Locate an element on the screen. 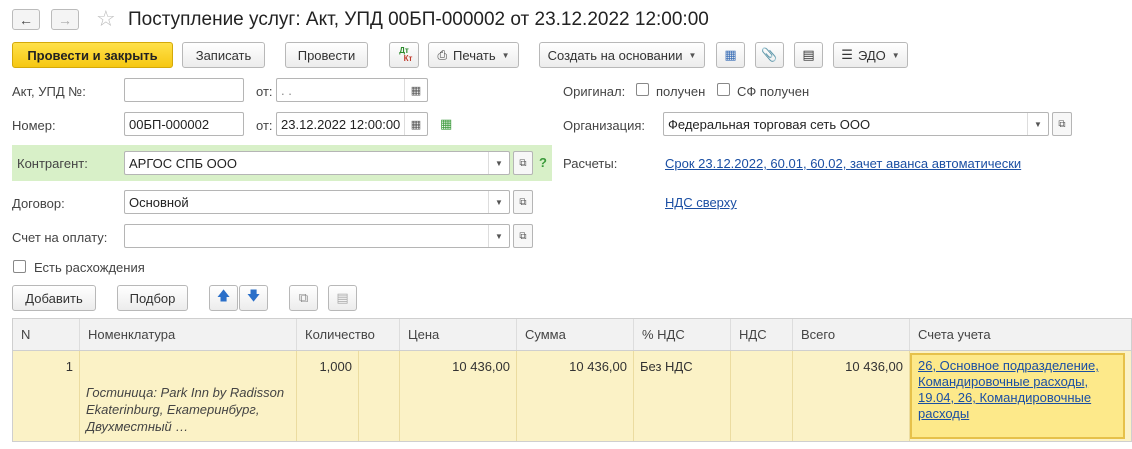  number-input: 00БП-000002 is located at coordinates (184, 124).